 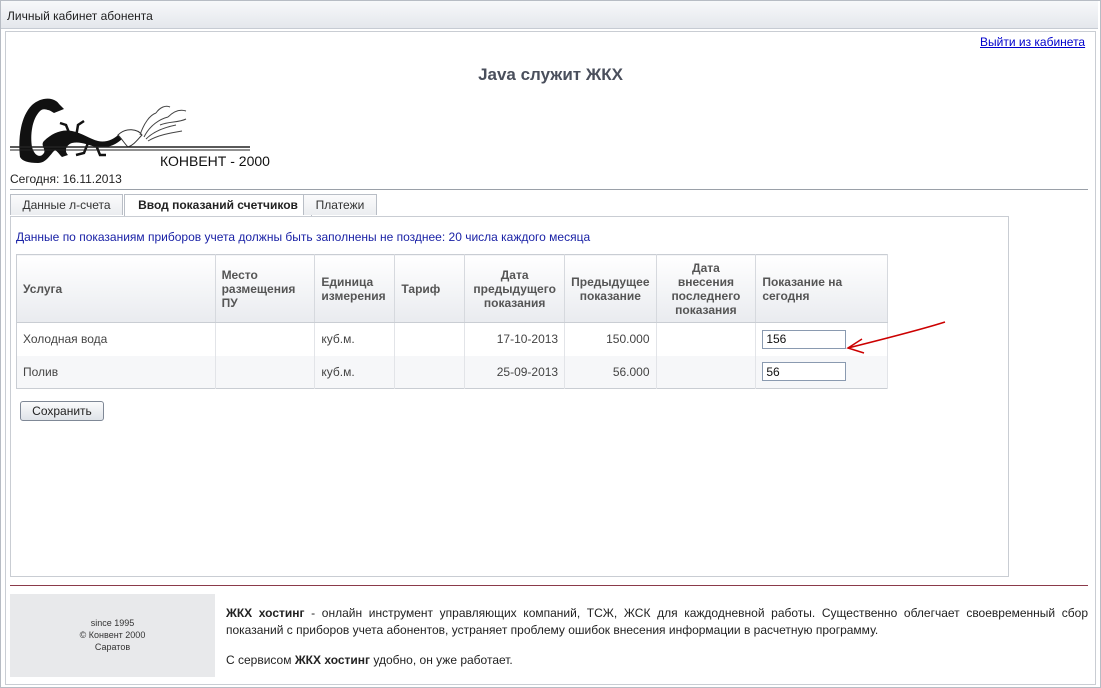 I want to click on reading-input-watering, so click(x=804, y=372).